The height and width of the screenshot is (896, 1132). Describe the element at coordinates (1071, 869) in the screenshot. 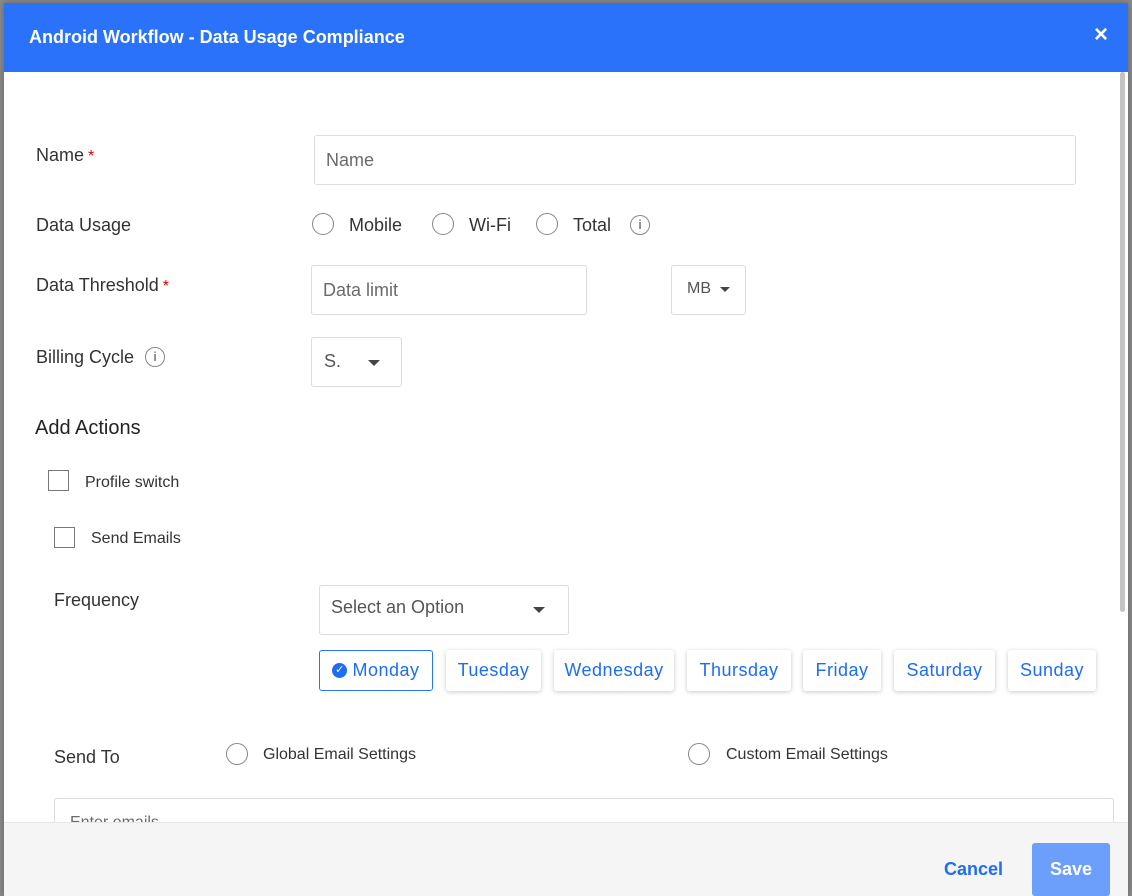

I see `save-button: Save` at that location.